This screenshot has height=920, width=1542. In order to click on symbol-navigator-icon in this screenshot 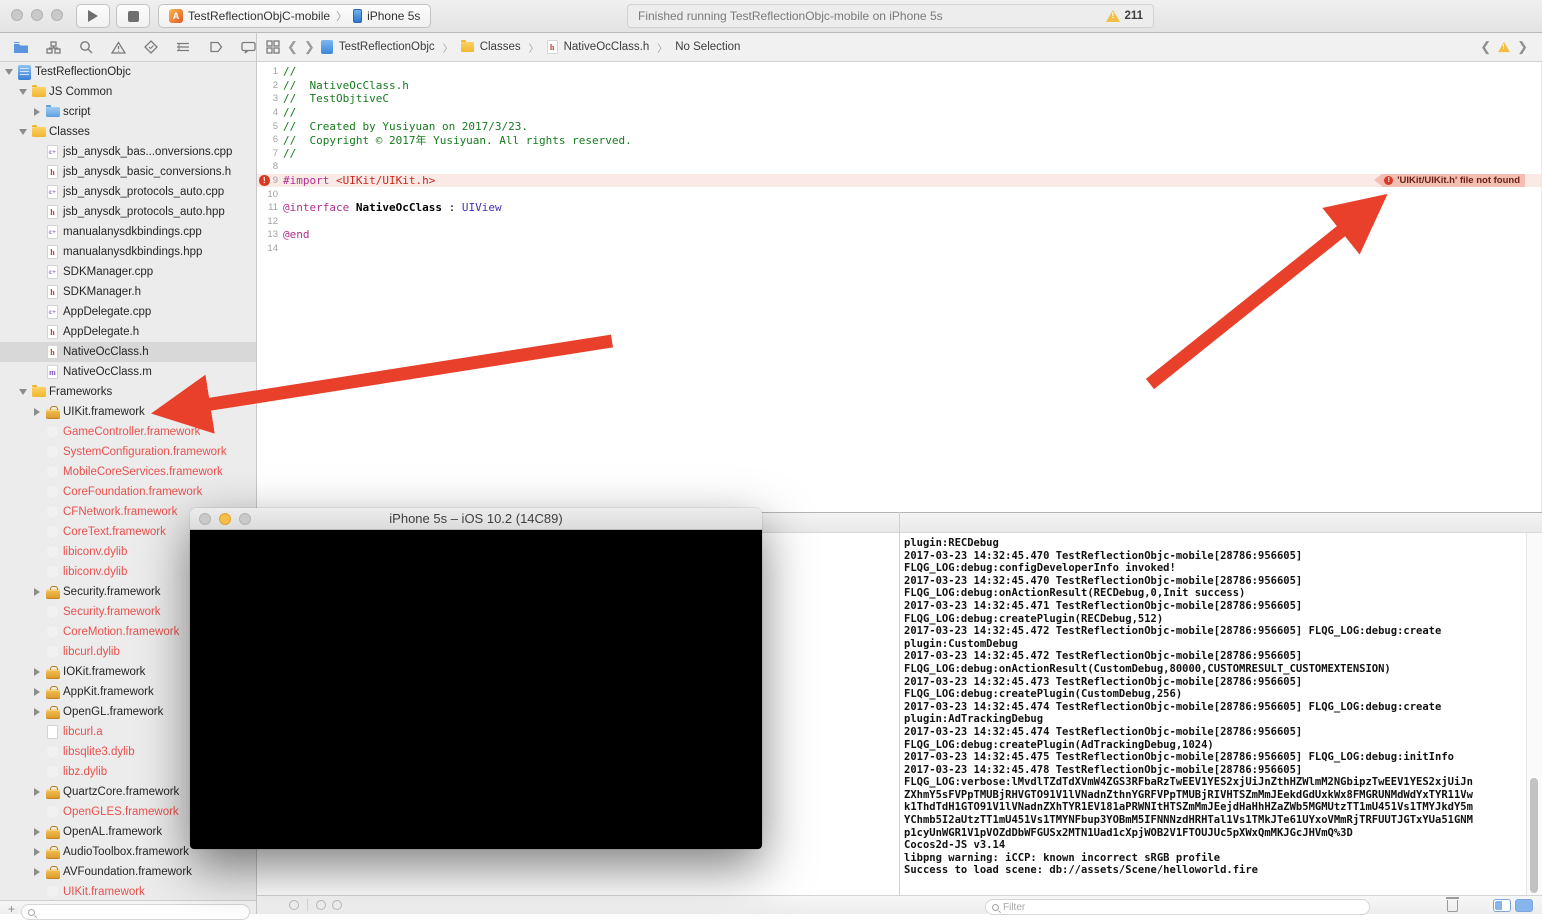, I will do `click(53, 47)`.